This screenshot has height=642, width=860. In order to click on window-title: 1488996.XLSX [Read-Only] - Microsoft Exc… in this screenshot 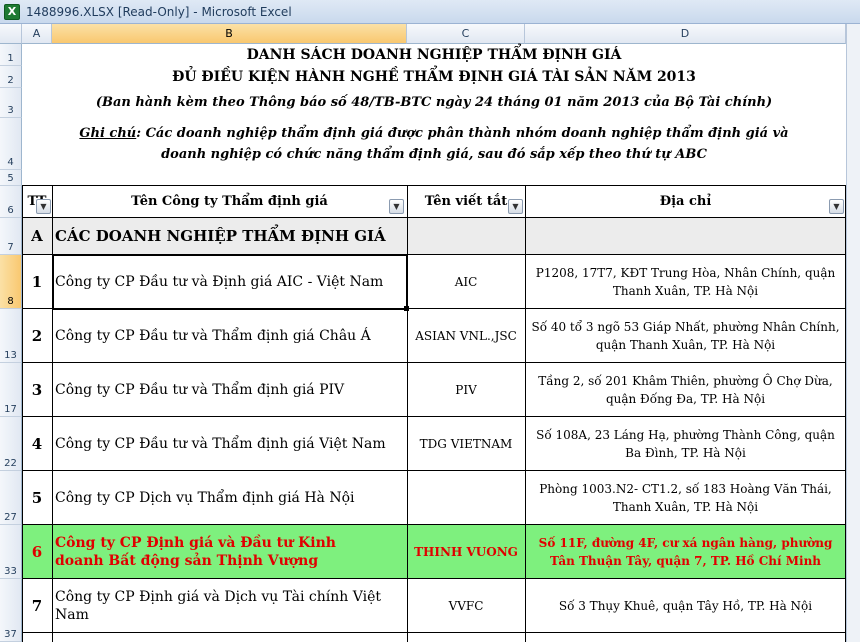, I will do `click(159, 11)`.